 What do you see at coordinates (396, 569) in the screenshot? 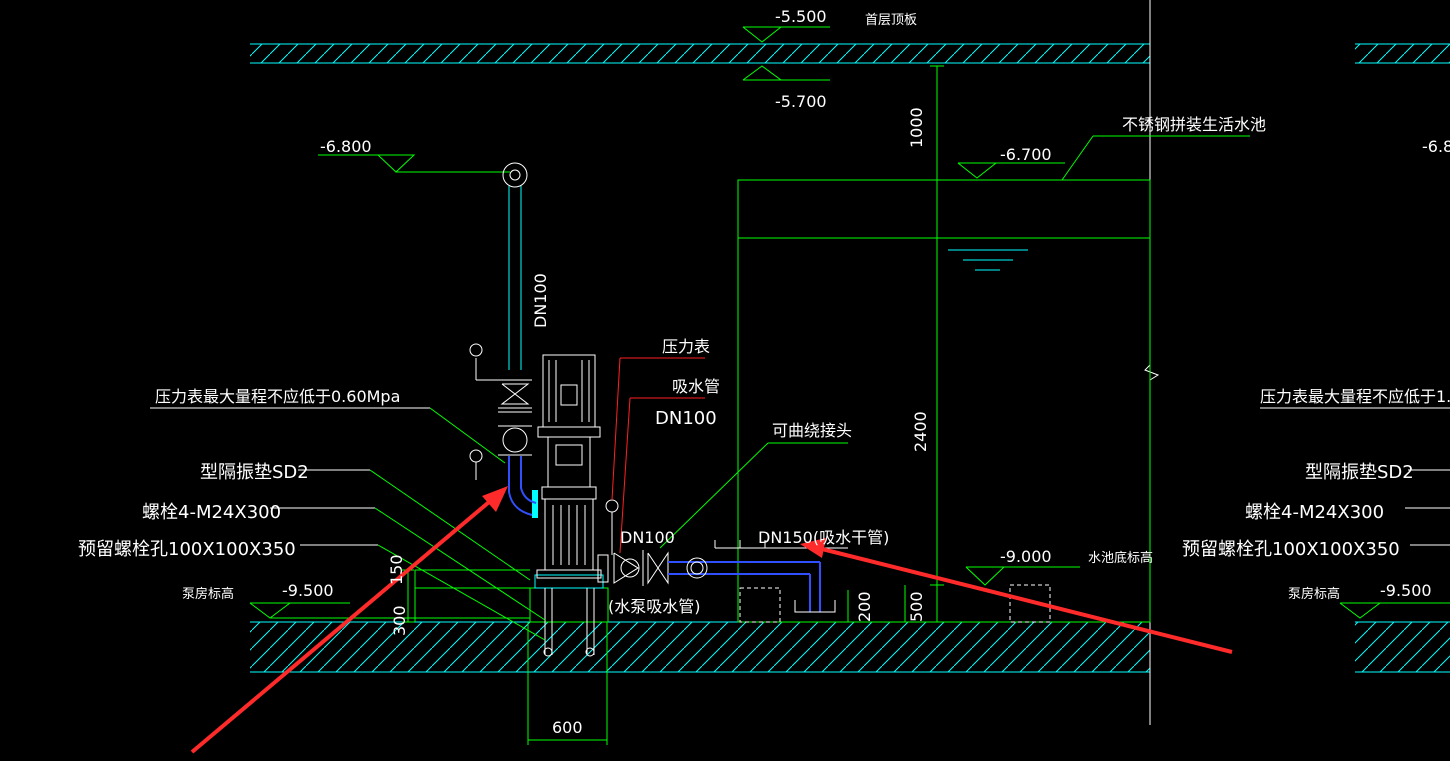
I see `dim-150: 150` at bounding box center [396, 569].